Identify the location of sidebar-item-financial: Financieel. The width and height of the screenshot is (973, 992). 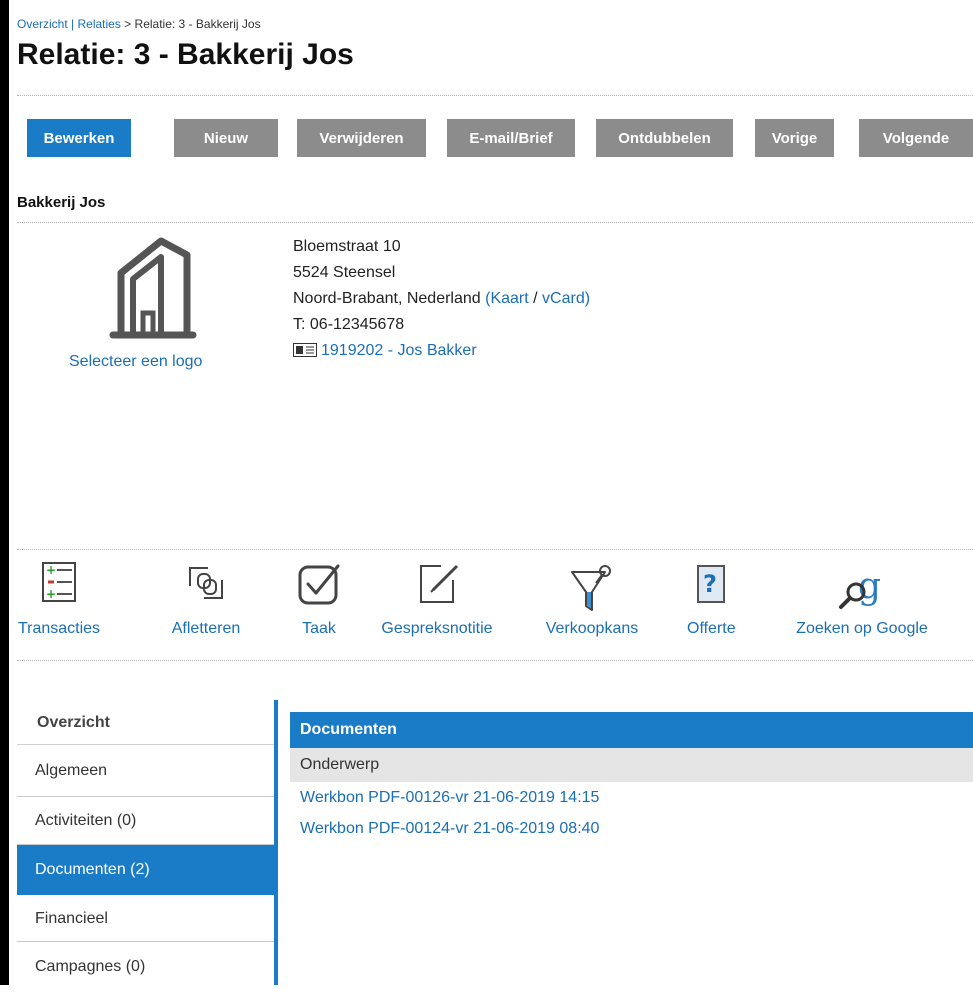
(145, 918).